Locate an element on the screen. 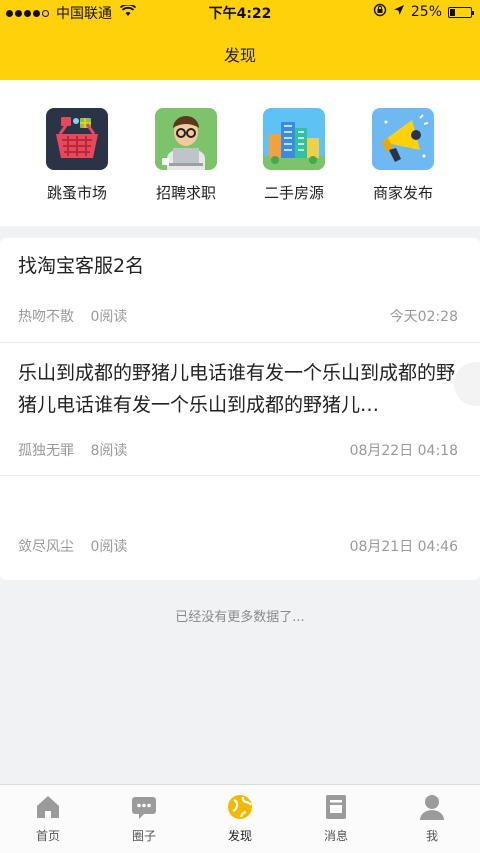  tab-label: 我 is located at coordinates (431, 836).